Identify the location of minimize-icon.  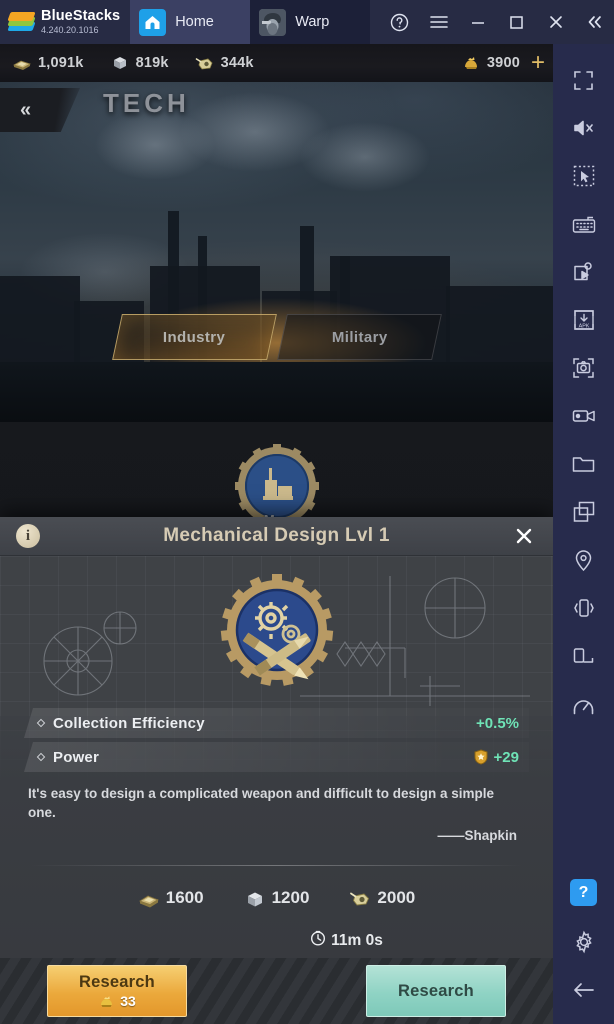
(477, 22).